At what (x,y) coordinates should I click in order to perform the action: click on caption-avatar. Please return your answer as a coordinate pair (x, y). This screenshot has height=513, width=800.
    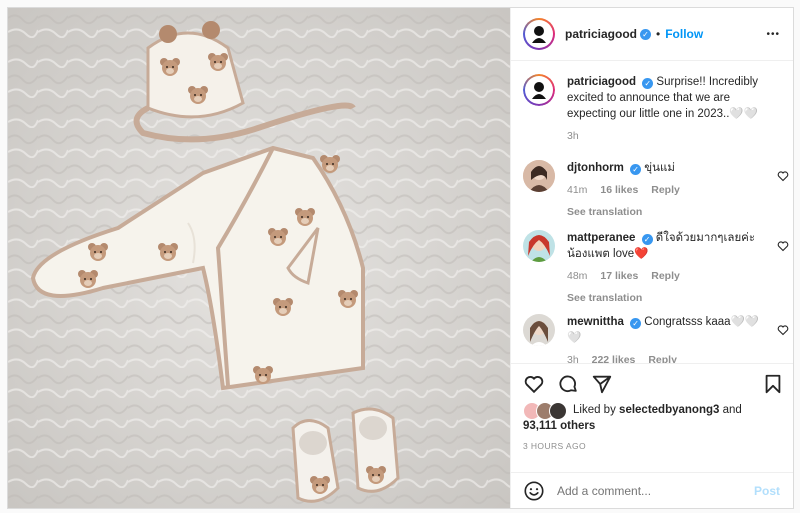
    Looking at the image, I should click on (539, 90).